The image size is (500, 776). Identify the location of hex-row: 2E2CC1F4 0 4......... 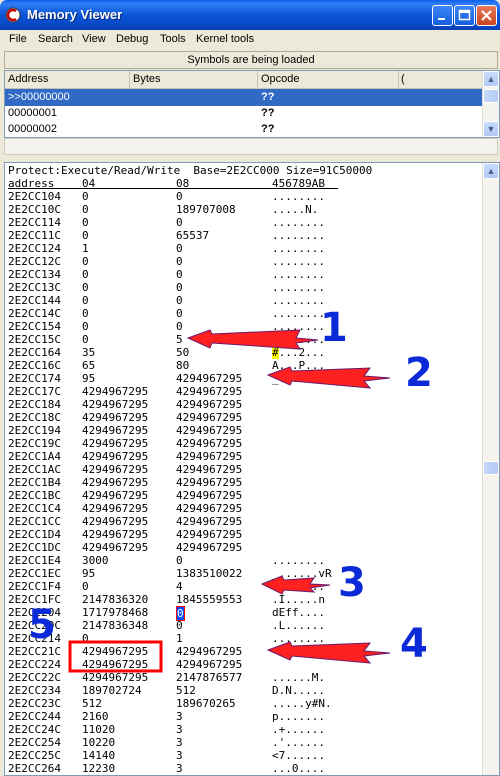
(243, 586).